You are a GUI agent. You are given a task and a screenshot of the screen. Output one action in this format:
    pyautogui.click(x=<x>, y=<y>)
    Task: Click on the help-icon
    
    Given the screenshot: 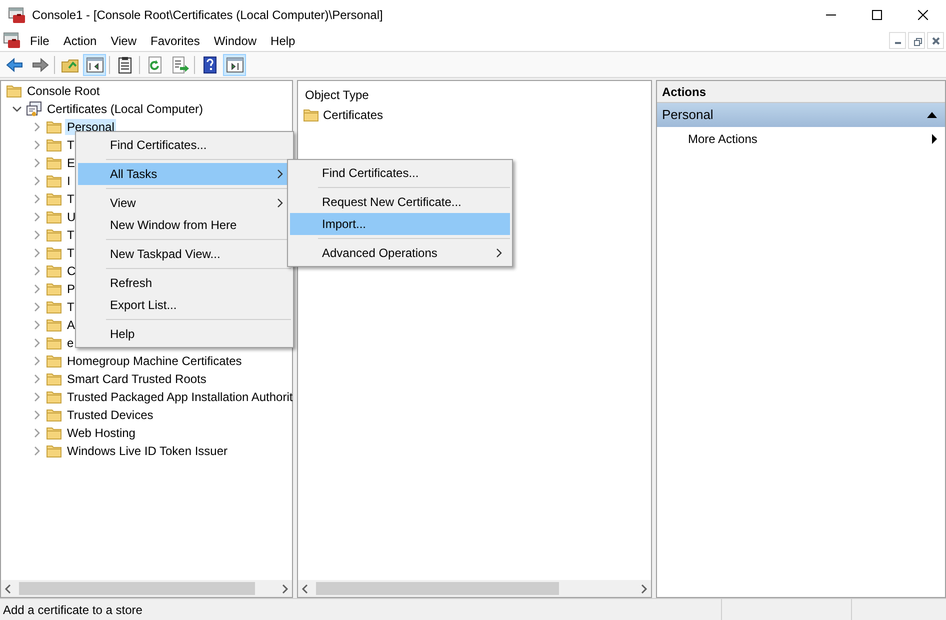 What is the action you would take?
    pyautogui.click(x=209, y=65)
    